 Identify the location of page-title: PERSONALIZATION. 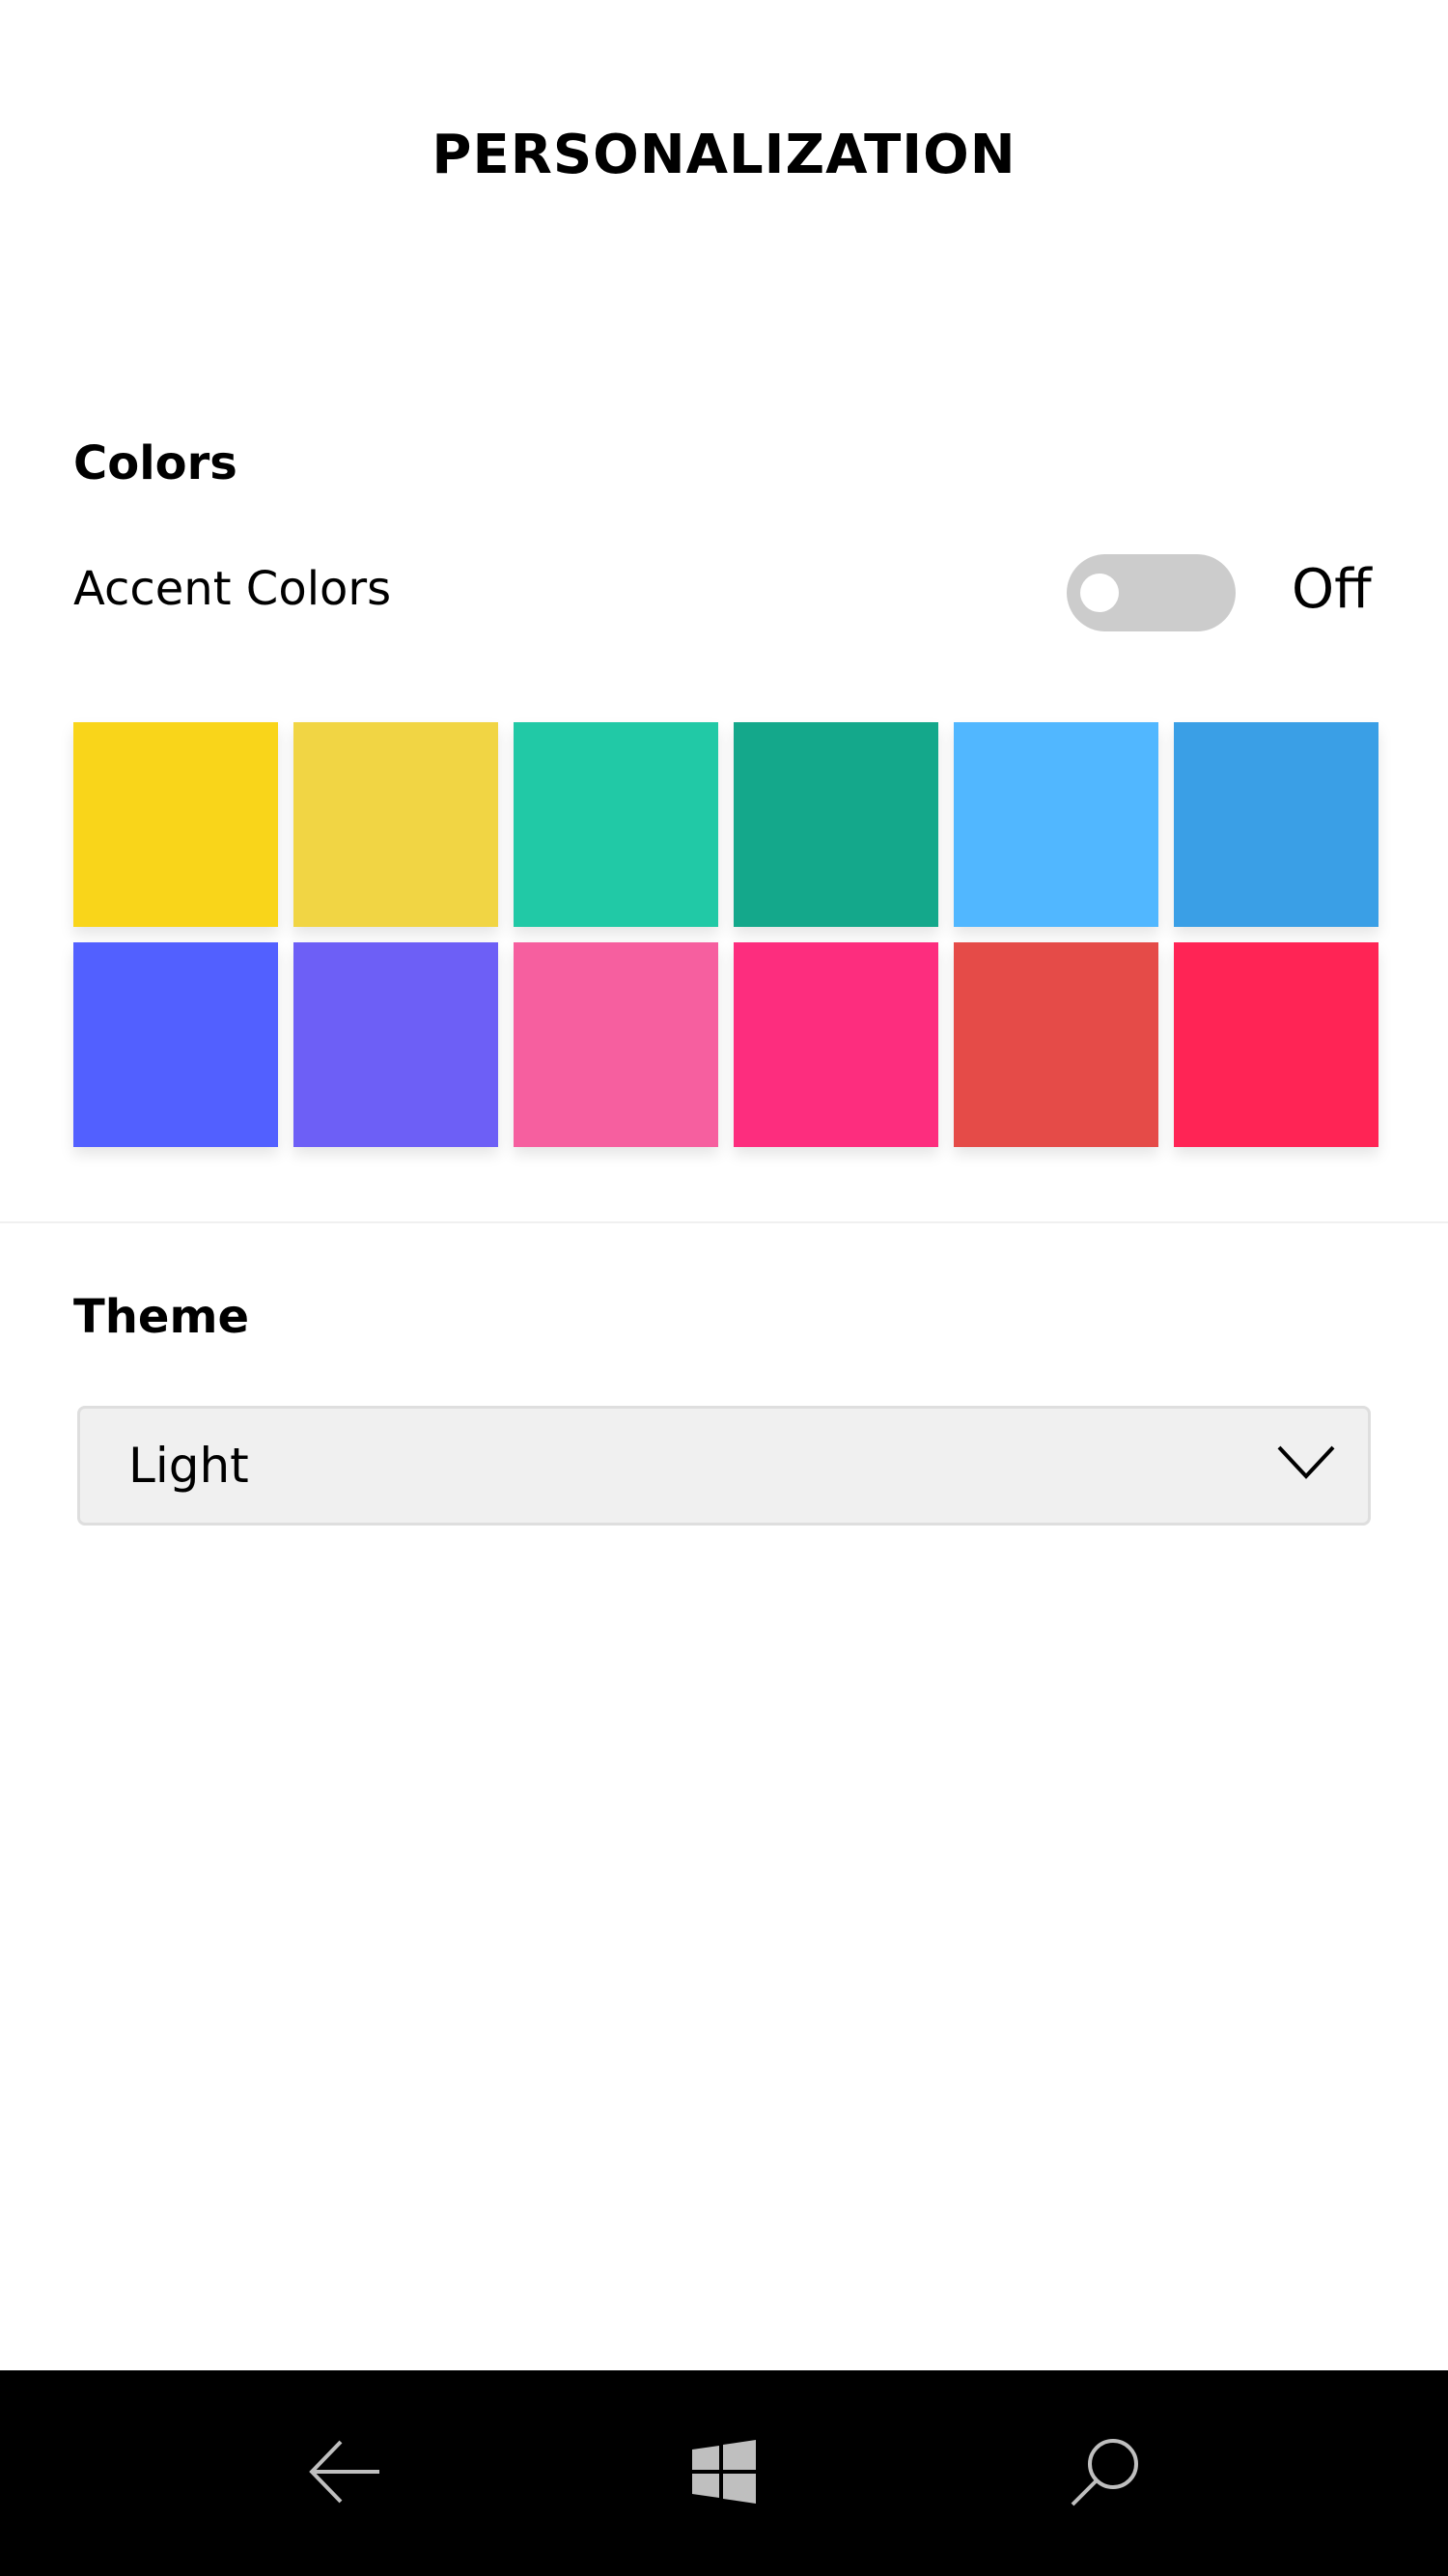
(724, 155).